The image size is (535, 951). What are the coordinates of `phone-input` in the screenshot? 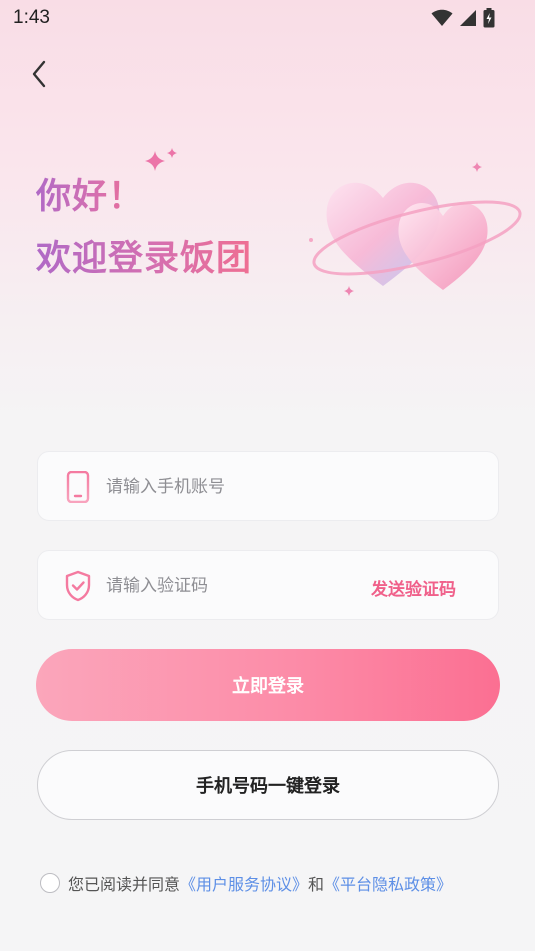 It's located at (236, 487).